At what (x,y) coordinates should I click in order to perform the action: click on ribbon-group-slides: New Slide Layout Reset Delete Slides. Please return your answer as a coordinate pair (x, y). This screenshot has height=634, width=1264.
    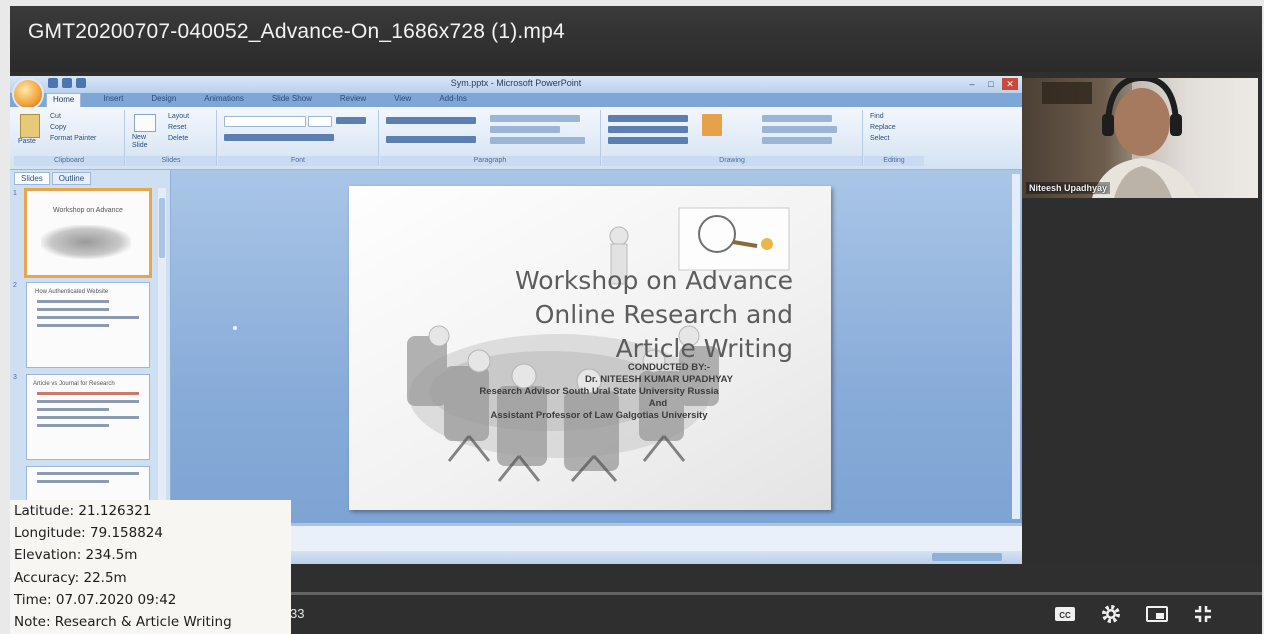
    Looking at the image, I should click on (171, 138).